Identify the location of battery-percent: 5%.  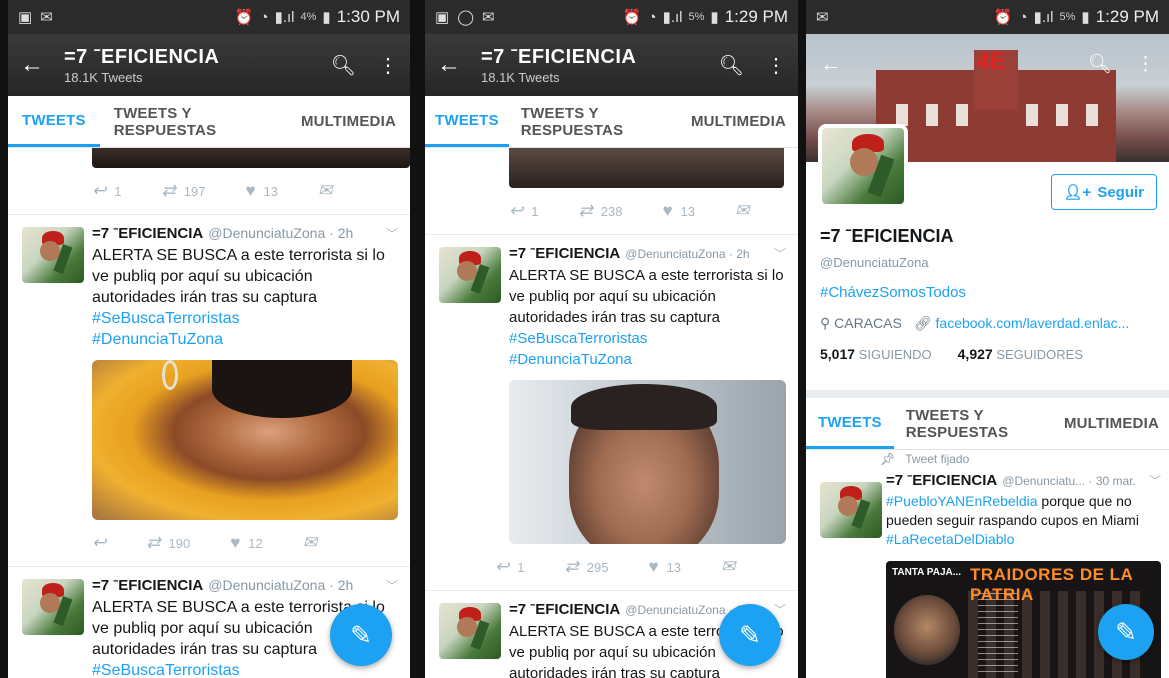
(1067, 17).